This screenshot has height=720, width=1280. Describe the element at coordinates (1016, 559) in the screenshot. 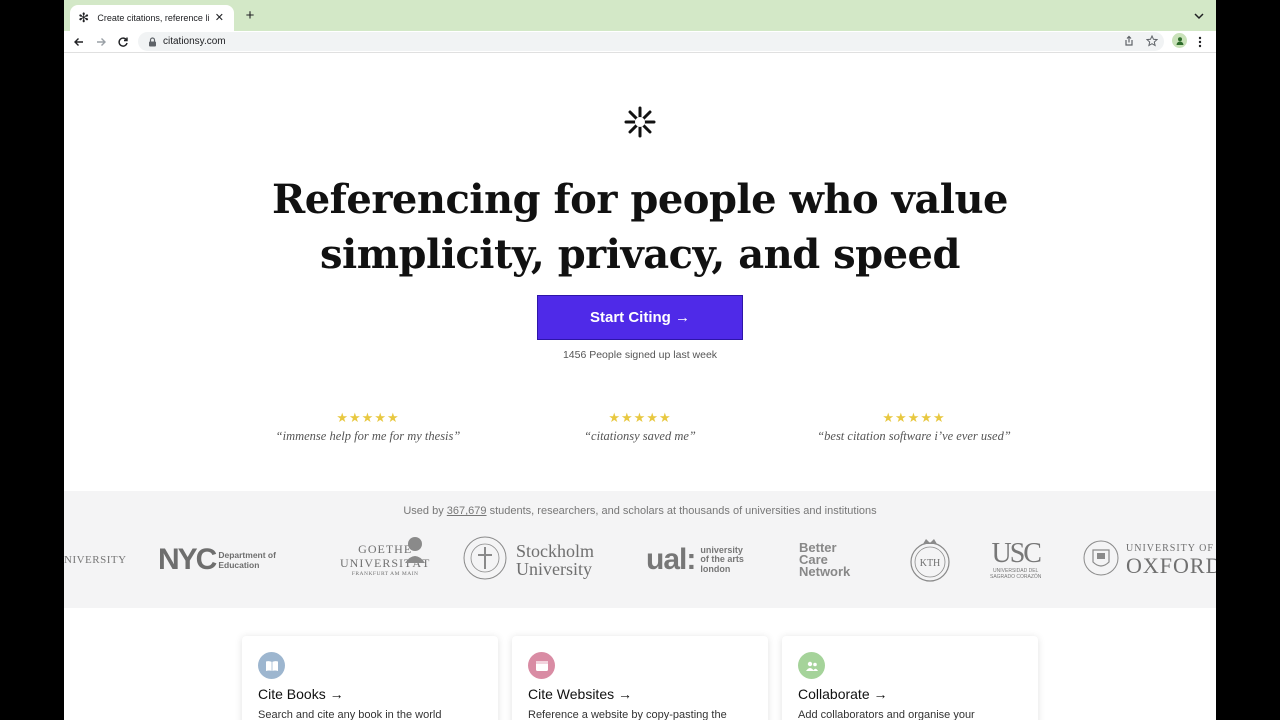

I see `usc-logo: USC UNIVERSIDAD DEL SAGRADO CORAZÓN` at that location.